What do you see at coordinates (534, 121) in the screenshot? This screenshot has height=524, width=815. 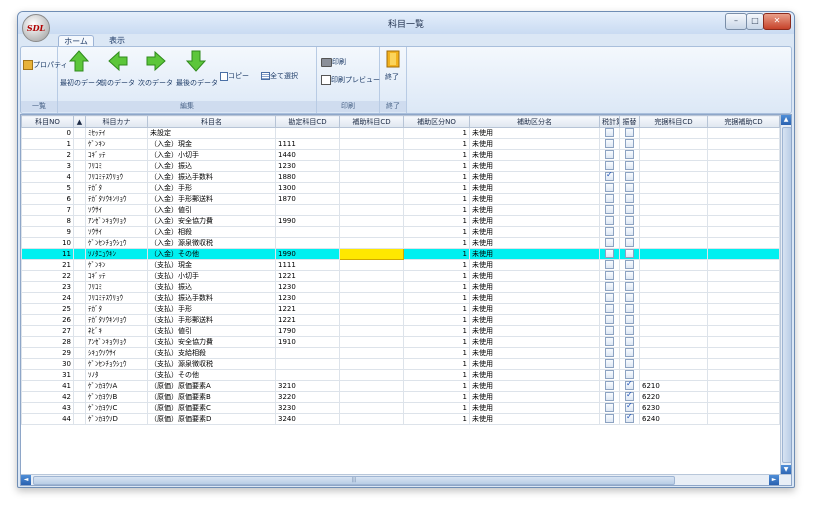 I see `col-header-sub-div-name: 補助区分名` at bounding box center [534, 121].